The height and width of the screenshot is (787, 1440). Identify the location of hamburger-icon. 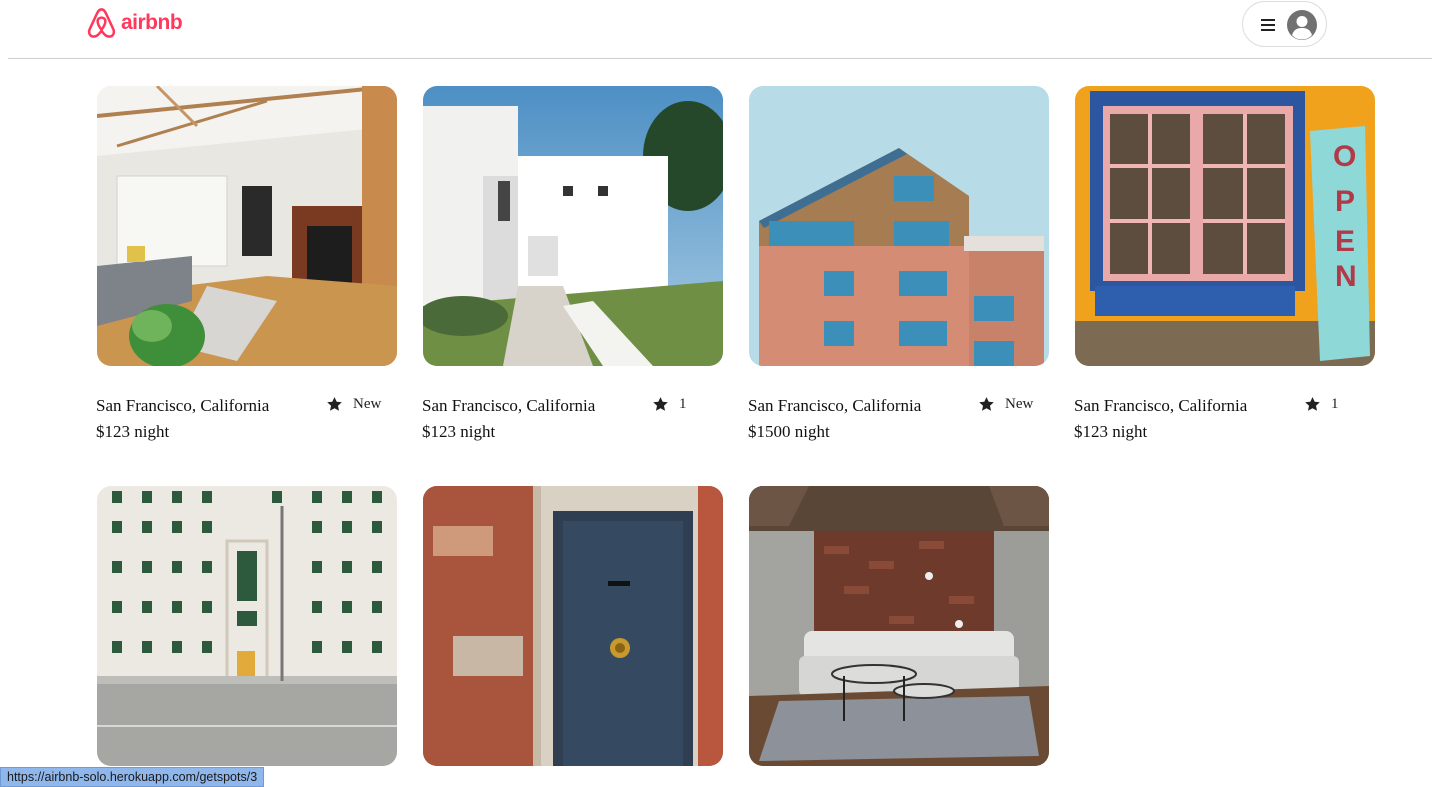
(1268, 25).